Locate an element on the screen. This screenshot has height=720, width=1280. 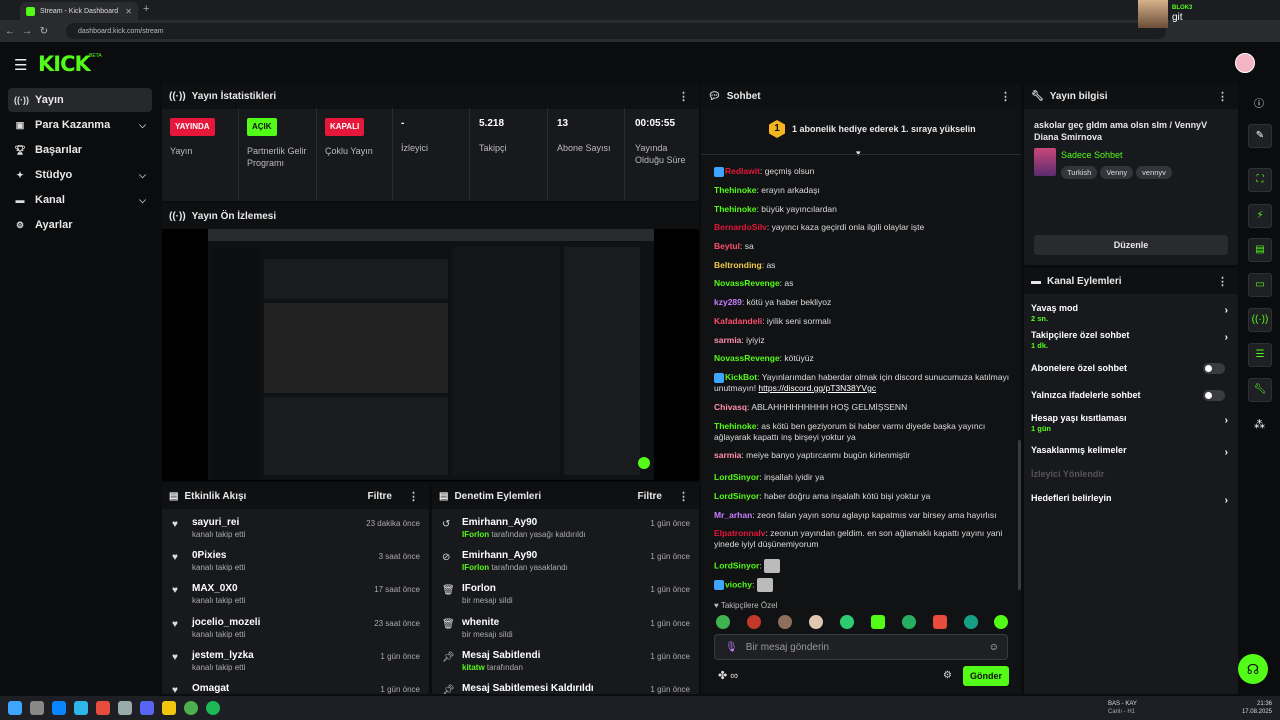
category-name: Sadece Sohbet is located at coordinates (1092, 155).